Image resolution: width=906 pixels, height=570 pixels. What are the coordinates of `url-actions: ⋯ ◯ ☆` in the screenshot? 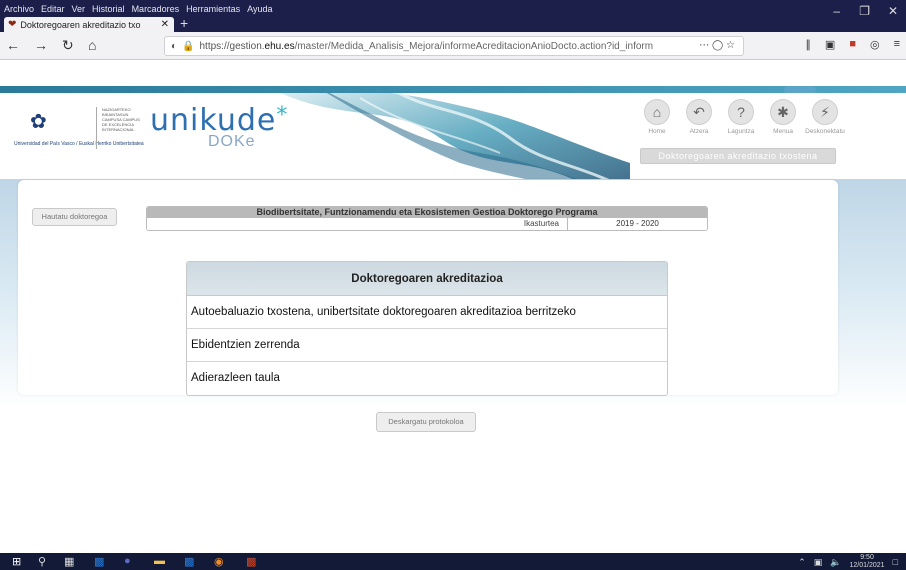 It's located at (715, 45).